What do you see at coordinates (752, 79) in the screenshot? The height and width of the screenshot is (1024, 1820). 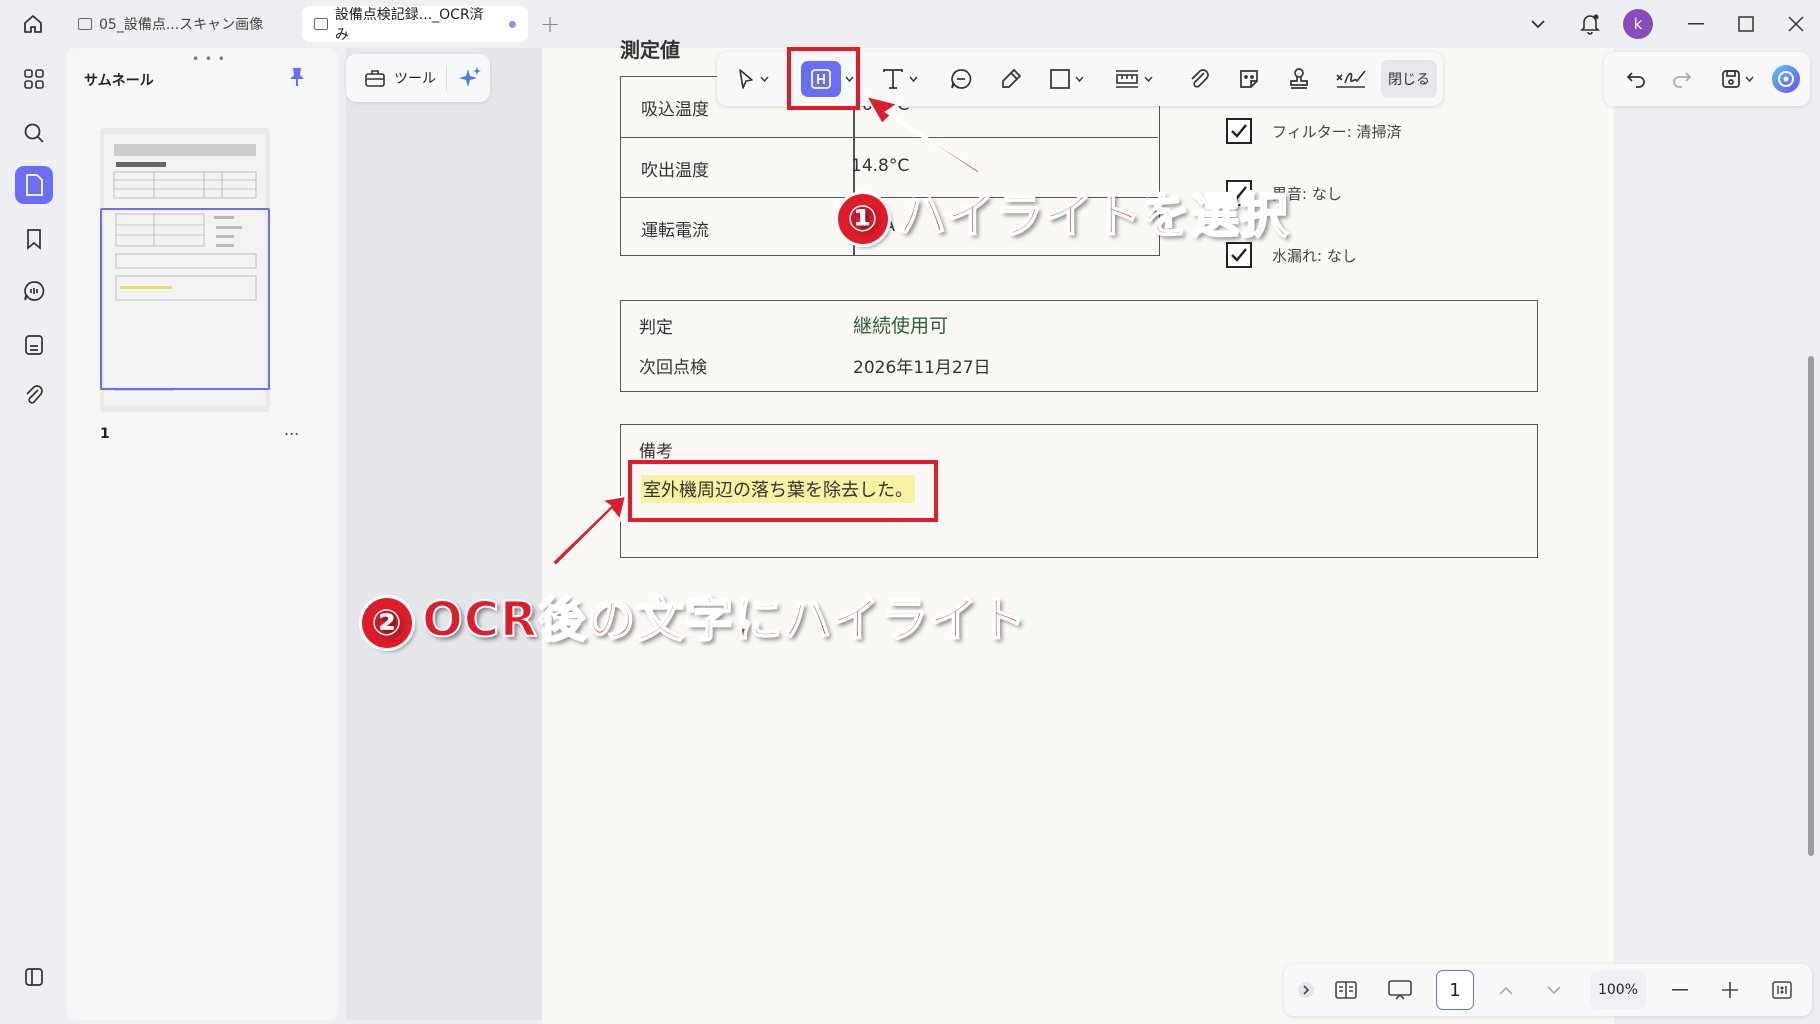 I see `select-tool-button` at bounding box center [752, 79].